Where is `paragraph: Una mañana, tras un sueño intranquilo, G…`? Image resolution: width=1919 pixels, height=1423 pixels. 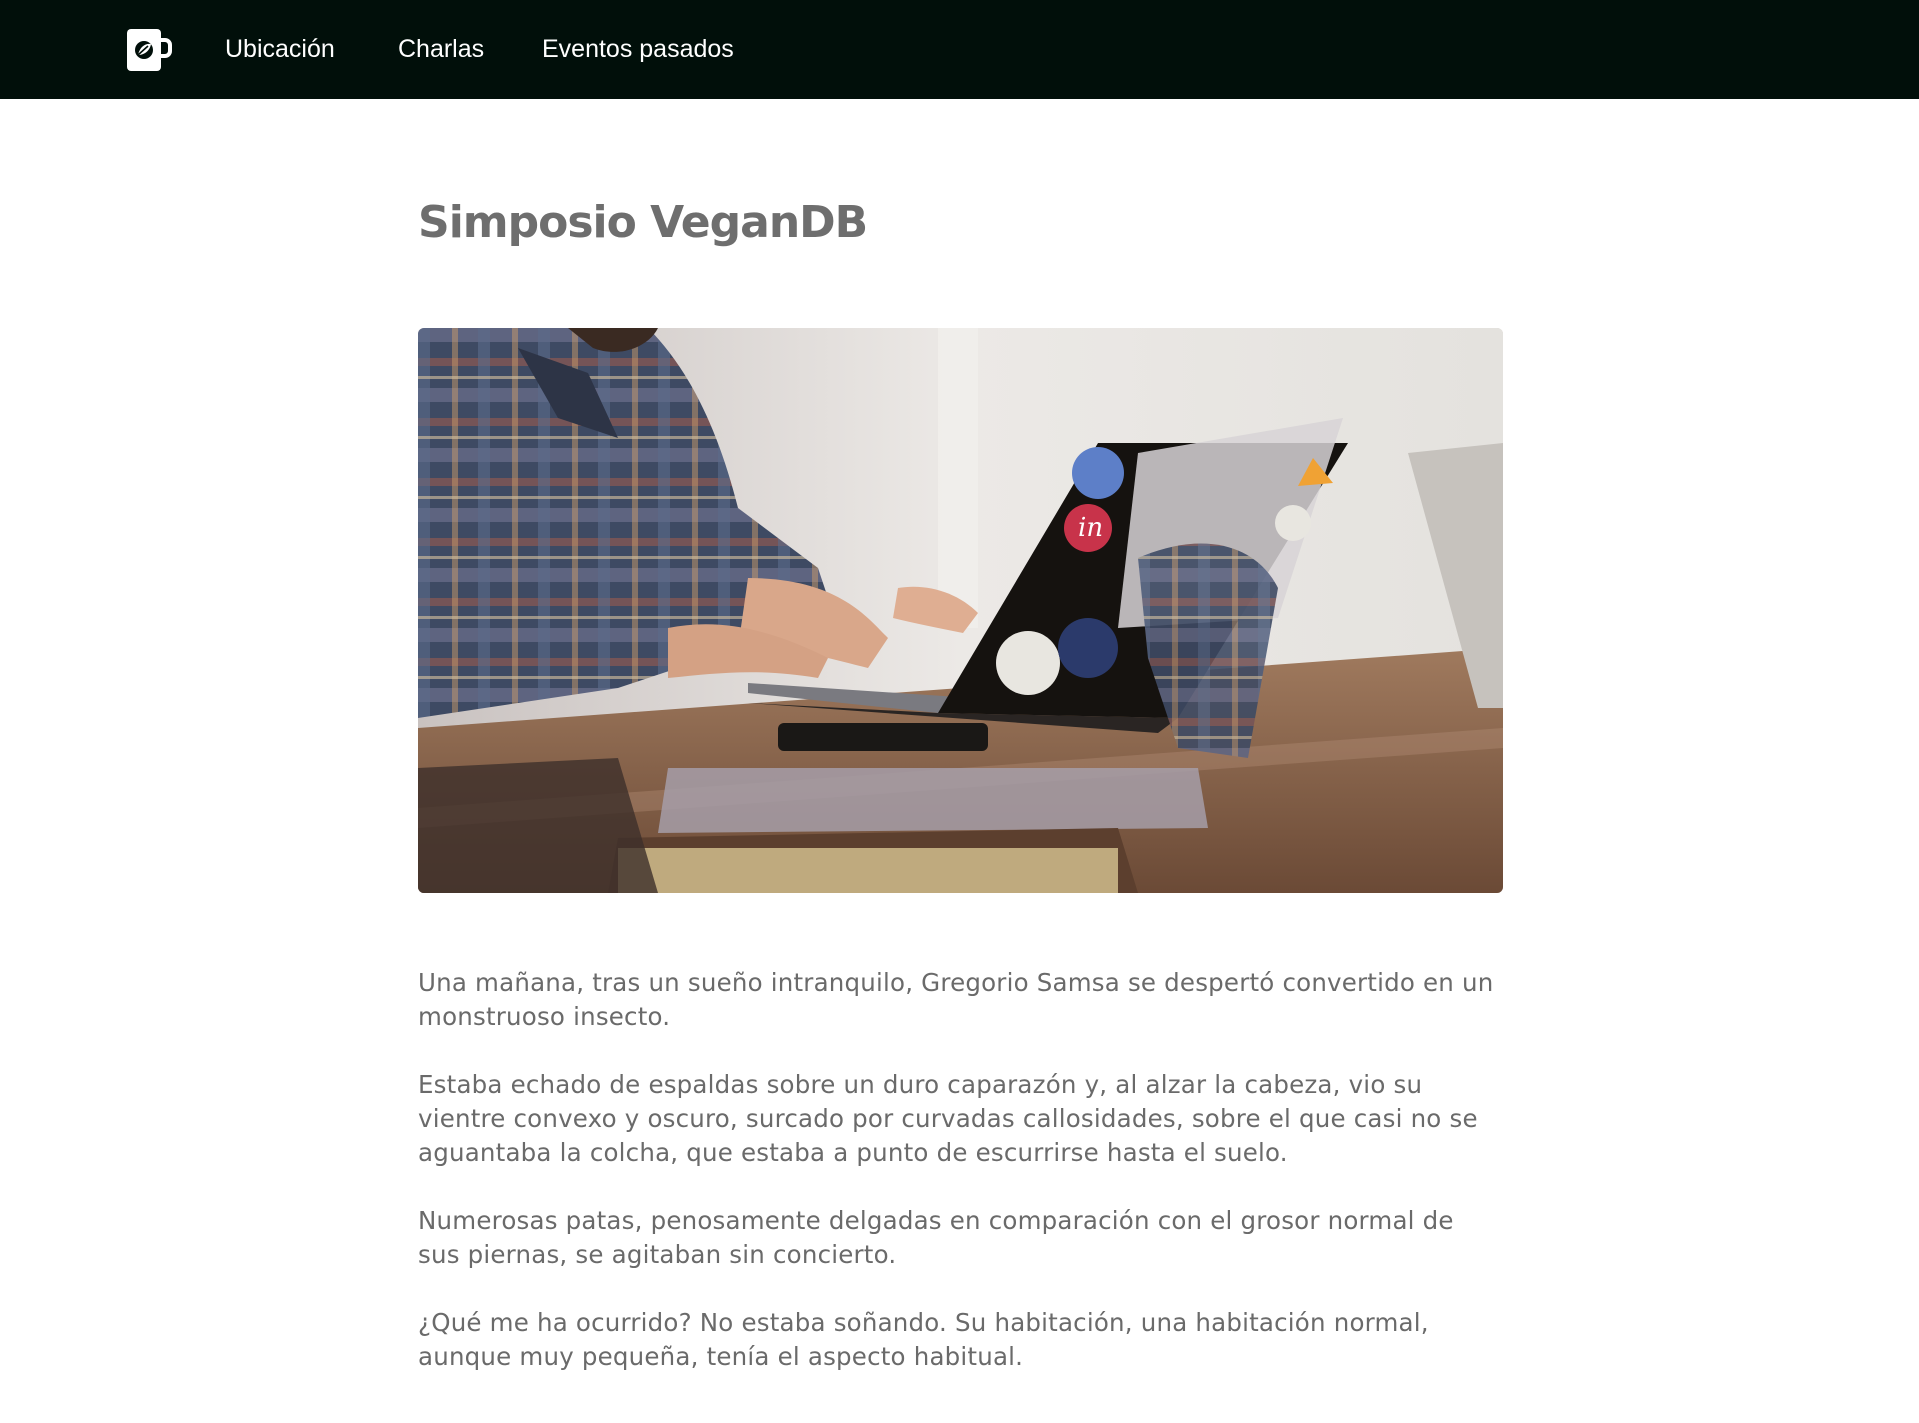
paragraph: Una mañana, tras un sueño intranquilo, G… is located at coordinates (956, 999).